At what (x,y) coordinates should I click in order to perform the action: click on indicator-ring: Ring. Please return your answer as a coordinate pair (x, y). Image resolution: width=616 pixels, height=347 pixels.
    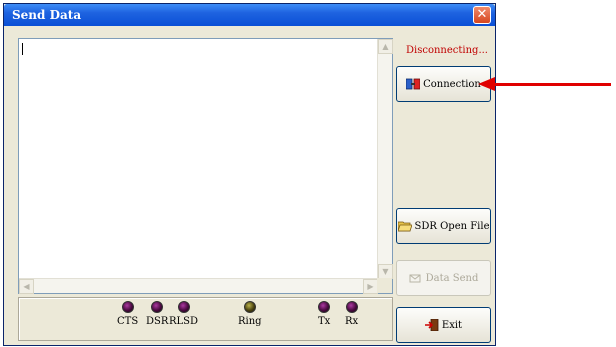
    Looking at the image, I should click on (250, 314).